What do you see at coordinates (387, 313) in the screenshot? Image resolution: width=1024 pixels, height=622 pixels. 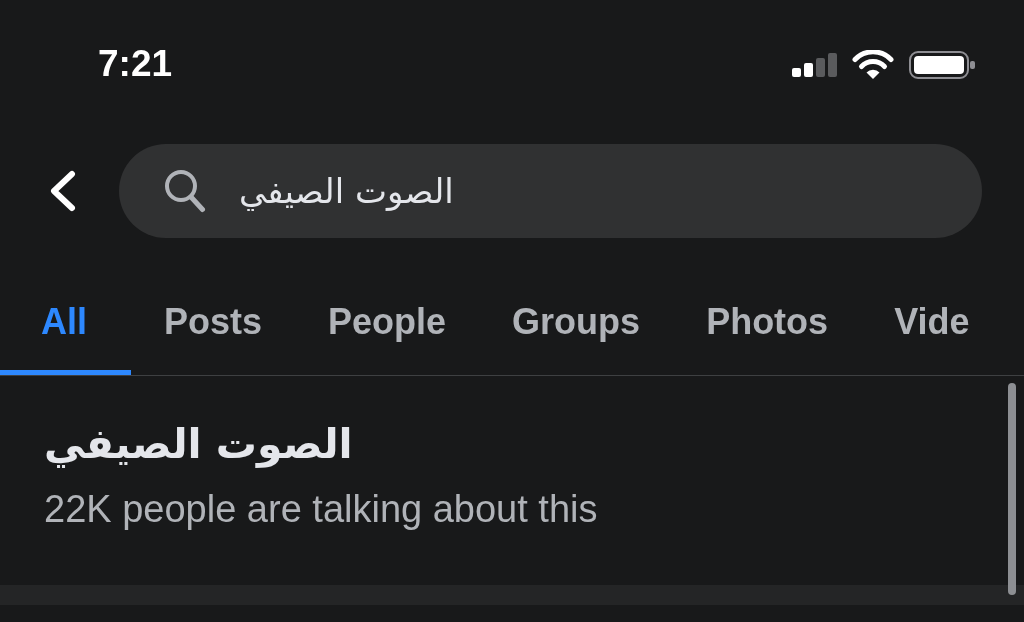 I see `tab: People` at bounding box center [387, 313].